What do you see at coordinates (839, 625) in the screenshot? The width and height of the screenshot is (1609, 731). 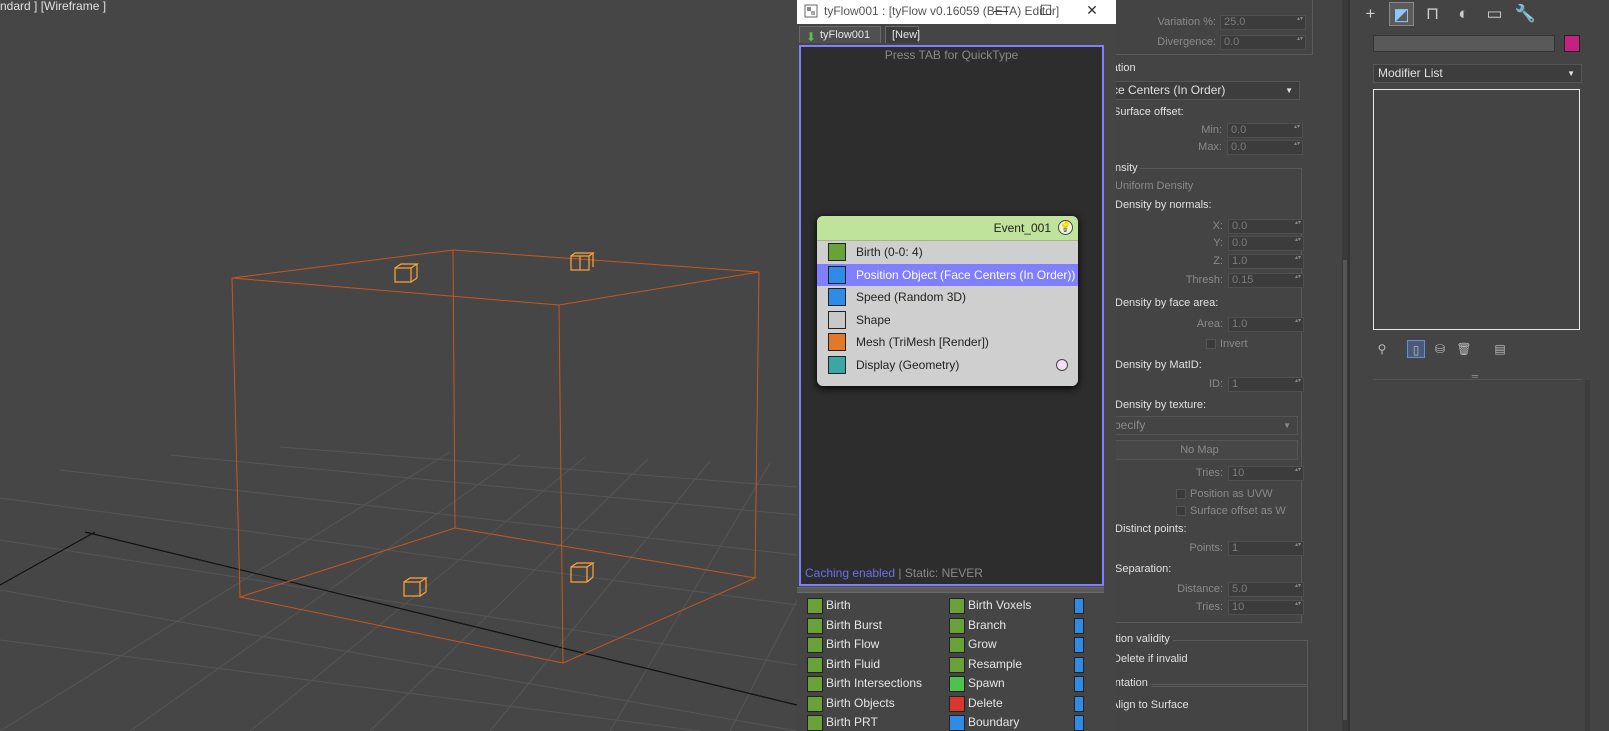 I see `palette-operator: Birth Burst` at bounding box center [839, 625].